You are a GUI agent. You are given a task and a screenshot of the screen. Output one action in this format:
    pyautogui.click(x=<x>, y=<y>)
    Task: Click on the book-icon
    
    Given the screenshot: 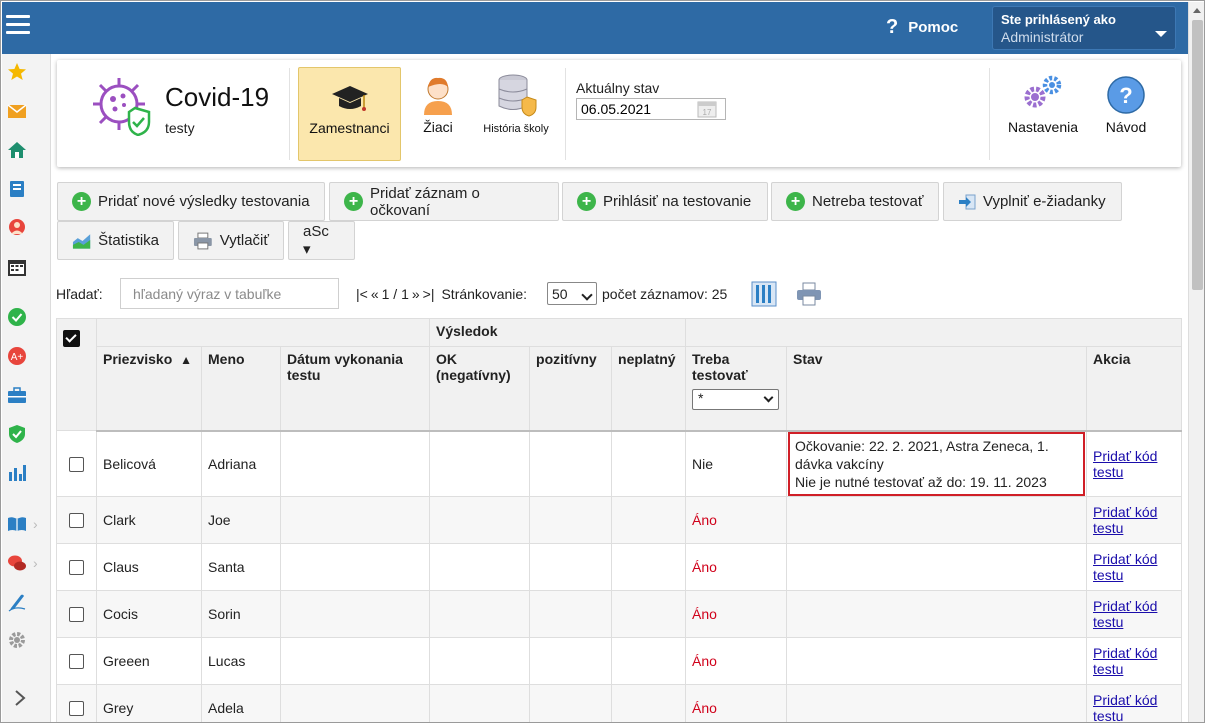 What is the action you would take?
    pyautogui.click(x=17, y=524)
    